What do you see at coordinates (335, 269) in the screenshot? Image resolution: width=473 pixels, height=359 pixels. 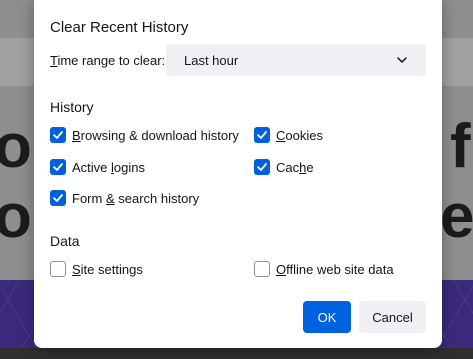 I see `offline-data-label: Offline web site data` at bounding box center [335, 269].